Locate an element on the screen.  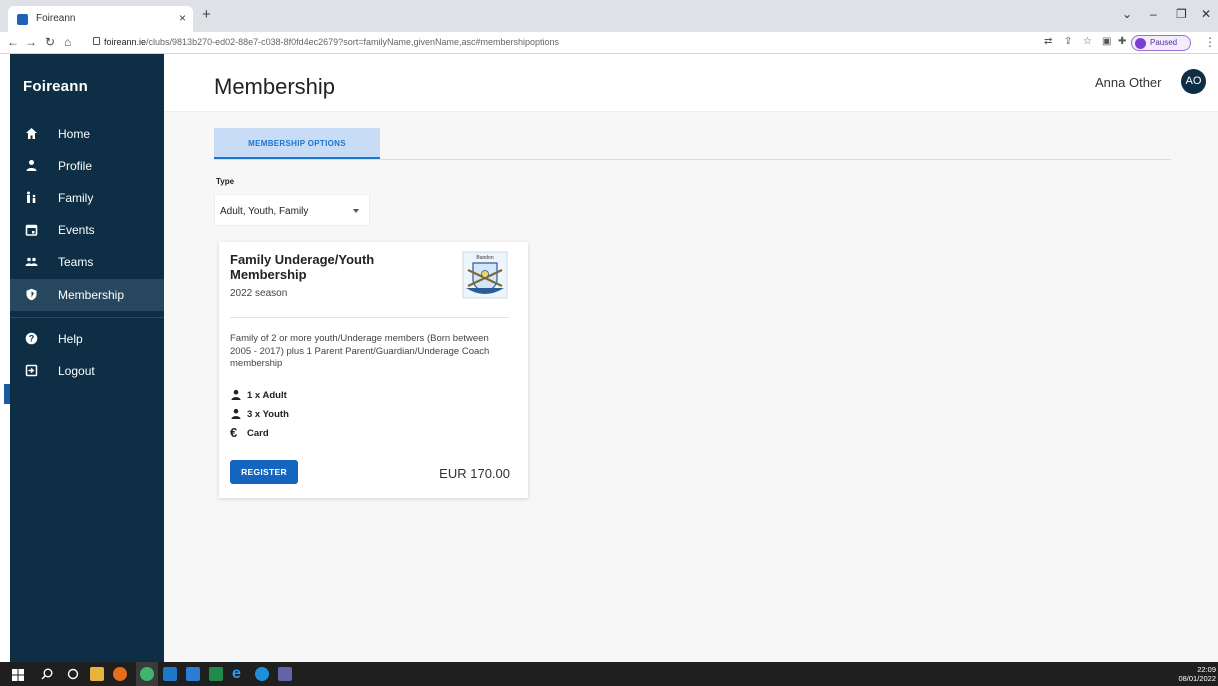
share-icon: ⇪ is located at coordinates (1068, 41).